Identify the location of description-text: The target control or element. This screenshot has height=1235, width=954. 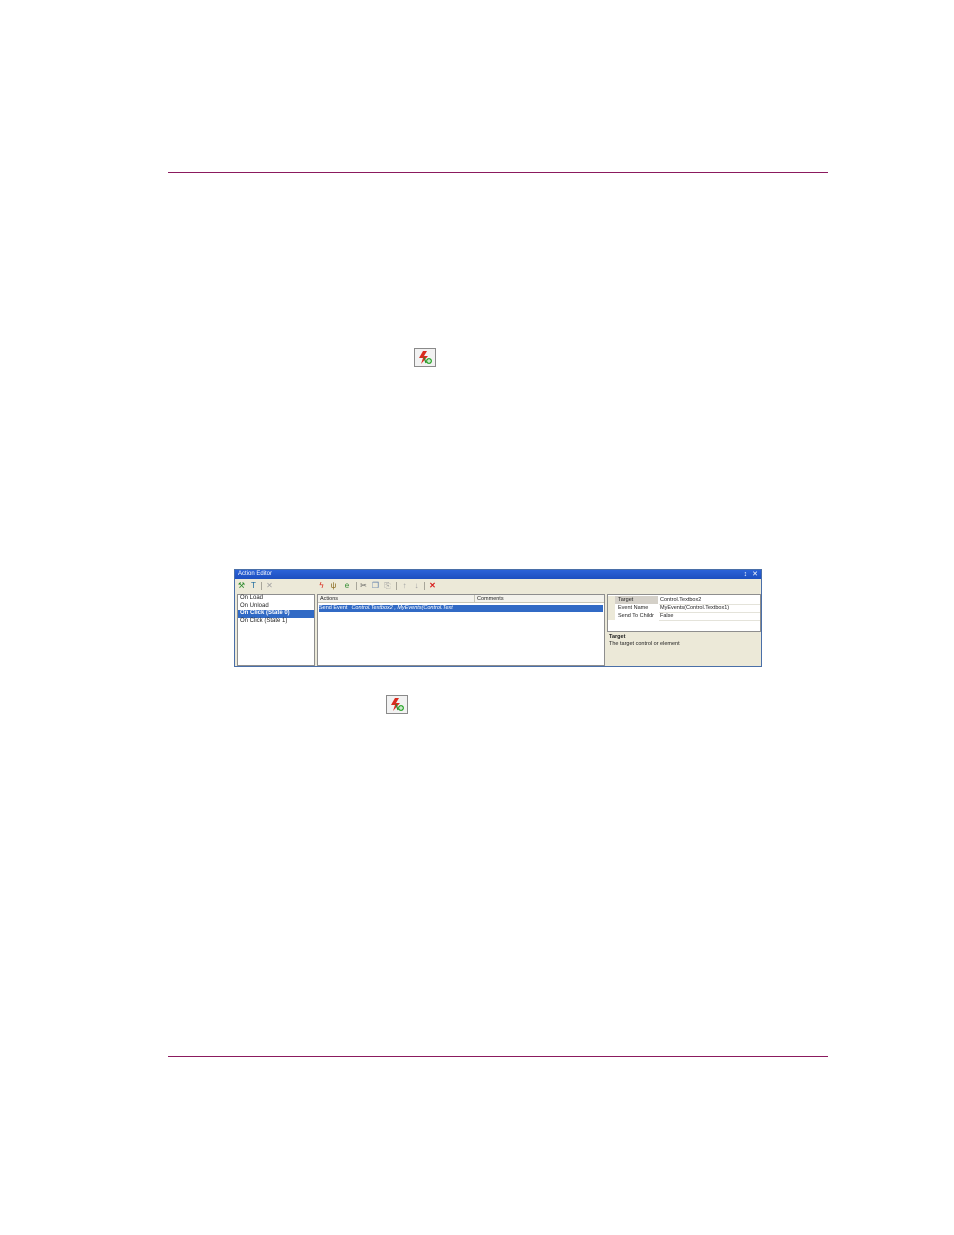
(644, 644).